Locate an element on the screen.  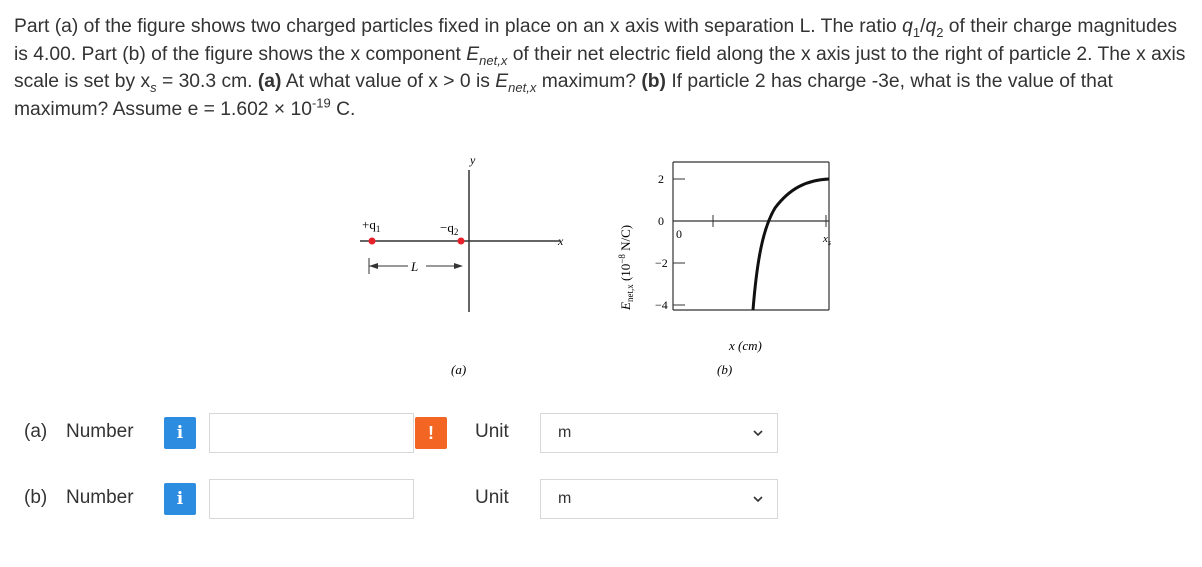
warning-icon: ! is located at coordinates (431, 433).